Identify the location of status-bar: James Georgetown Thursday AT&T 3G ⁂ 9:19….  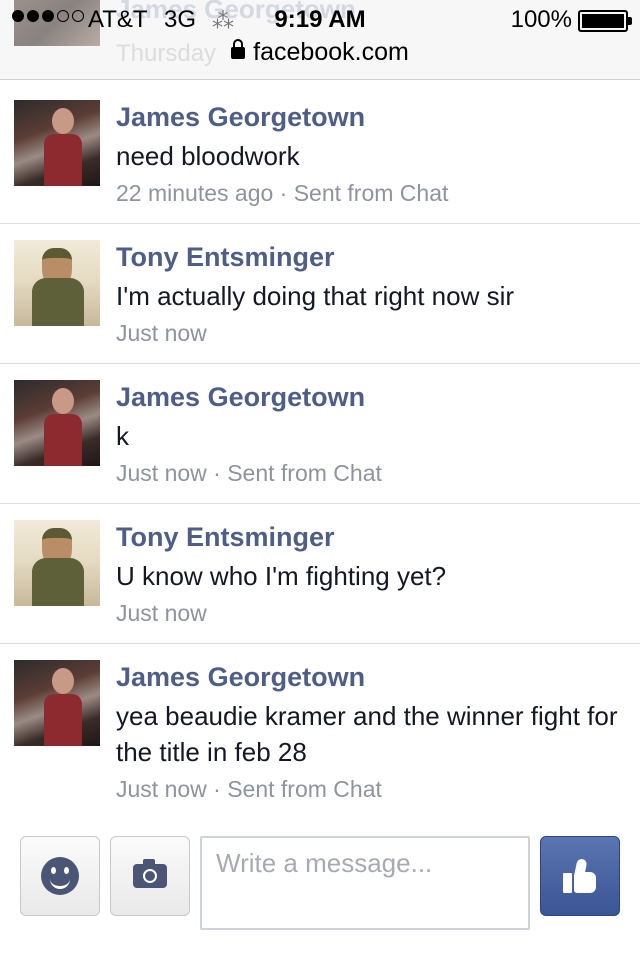
(320, 40).